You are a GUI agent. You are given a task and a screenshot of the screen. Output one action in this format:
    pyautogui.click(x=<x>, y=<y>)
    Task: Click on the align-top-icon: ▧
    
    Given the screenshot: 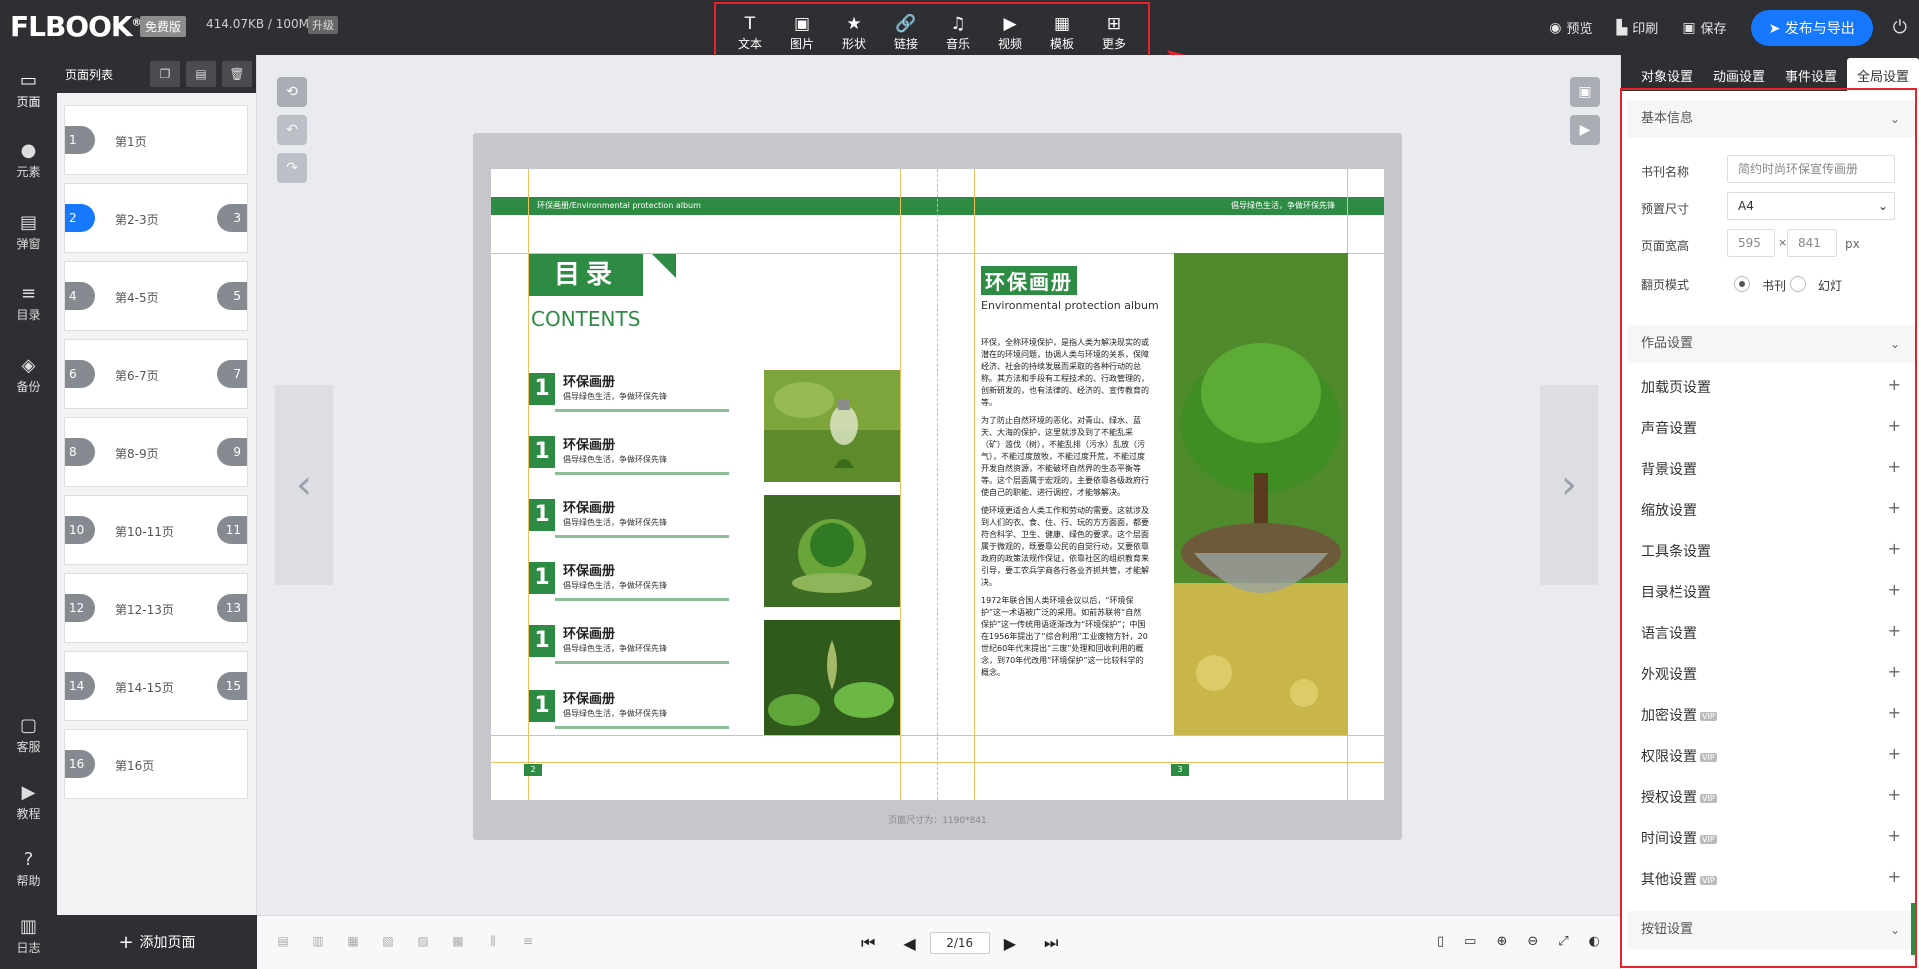 What is the action you would take?
    pyautogui.click(x=388, y=942)
    